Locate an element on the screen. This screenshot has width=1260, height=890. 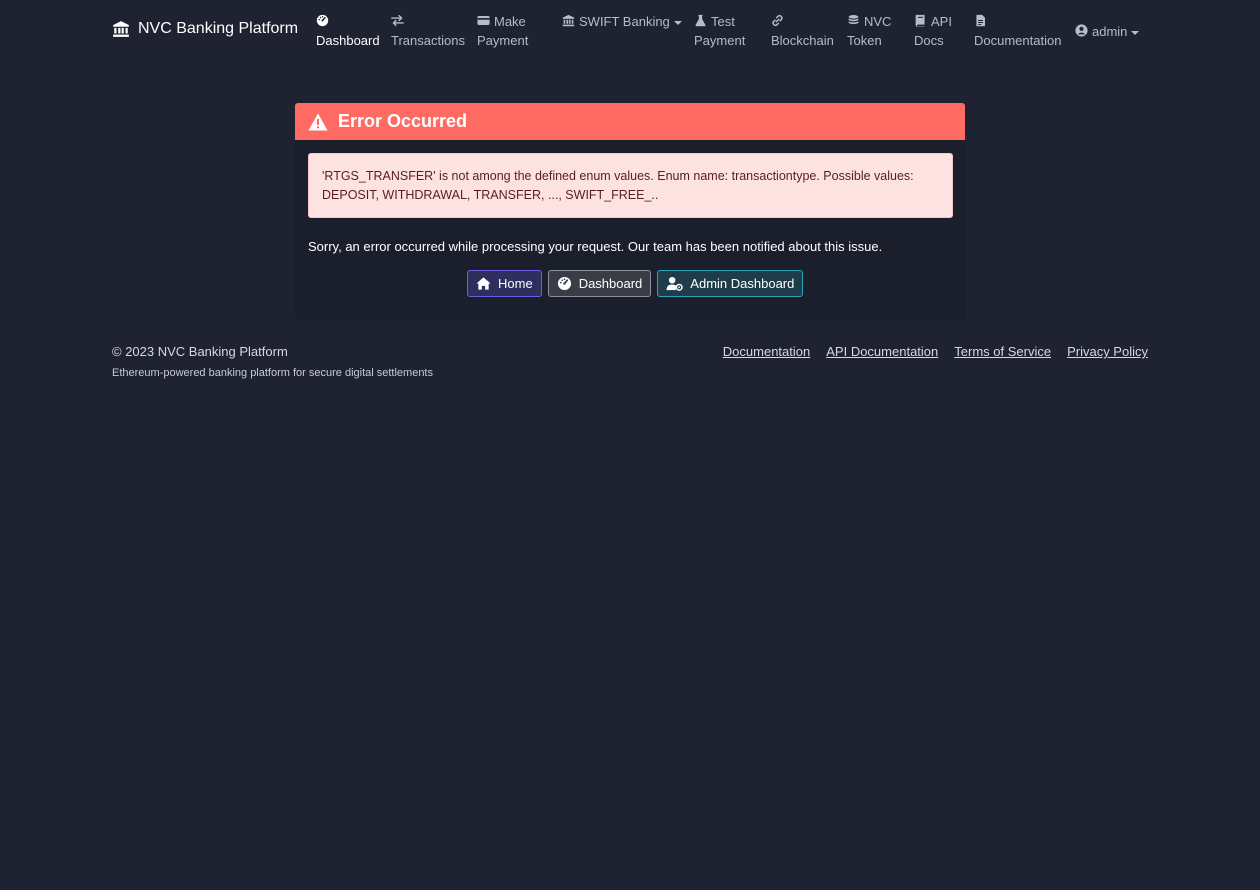
nav-documentation-label: Documentation is located at coordinates (1018, 40).